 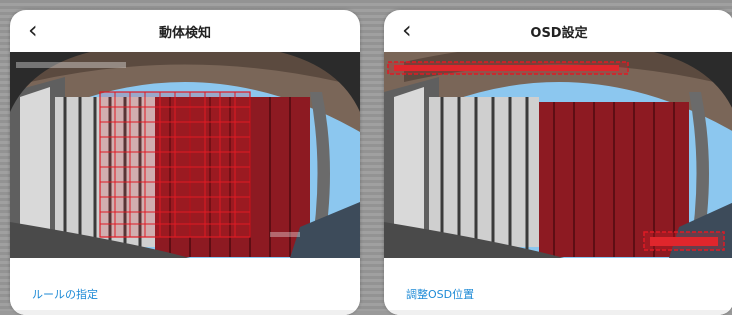 What do you see at coordinates (684, 241) in the screenshot?
I see `osd-name-box` at bounding box center [684, 241].